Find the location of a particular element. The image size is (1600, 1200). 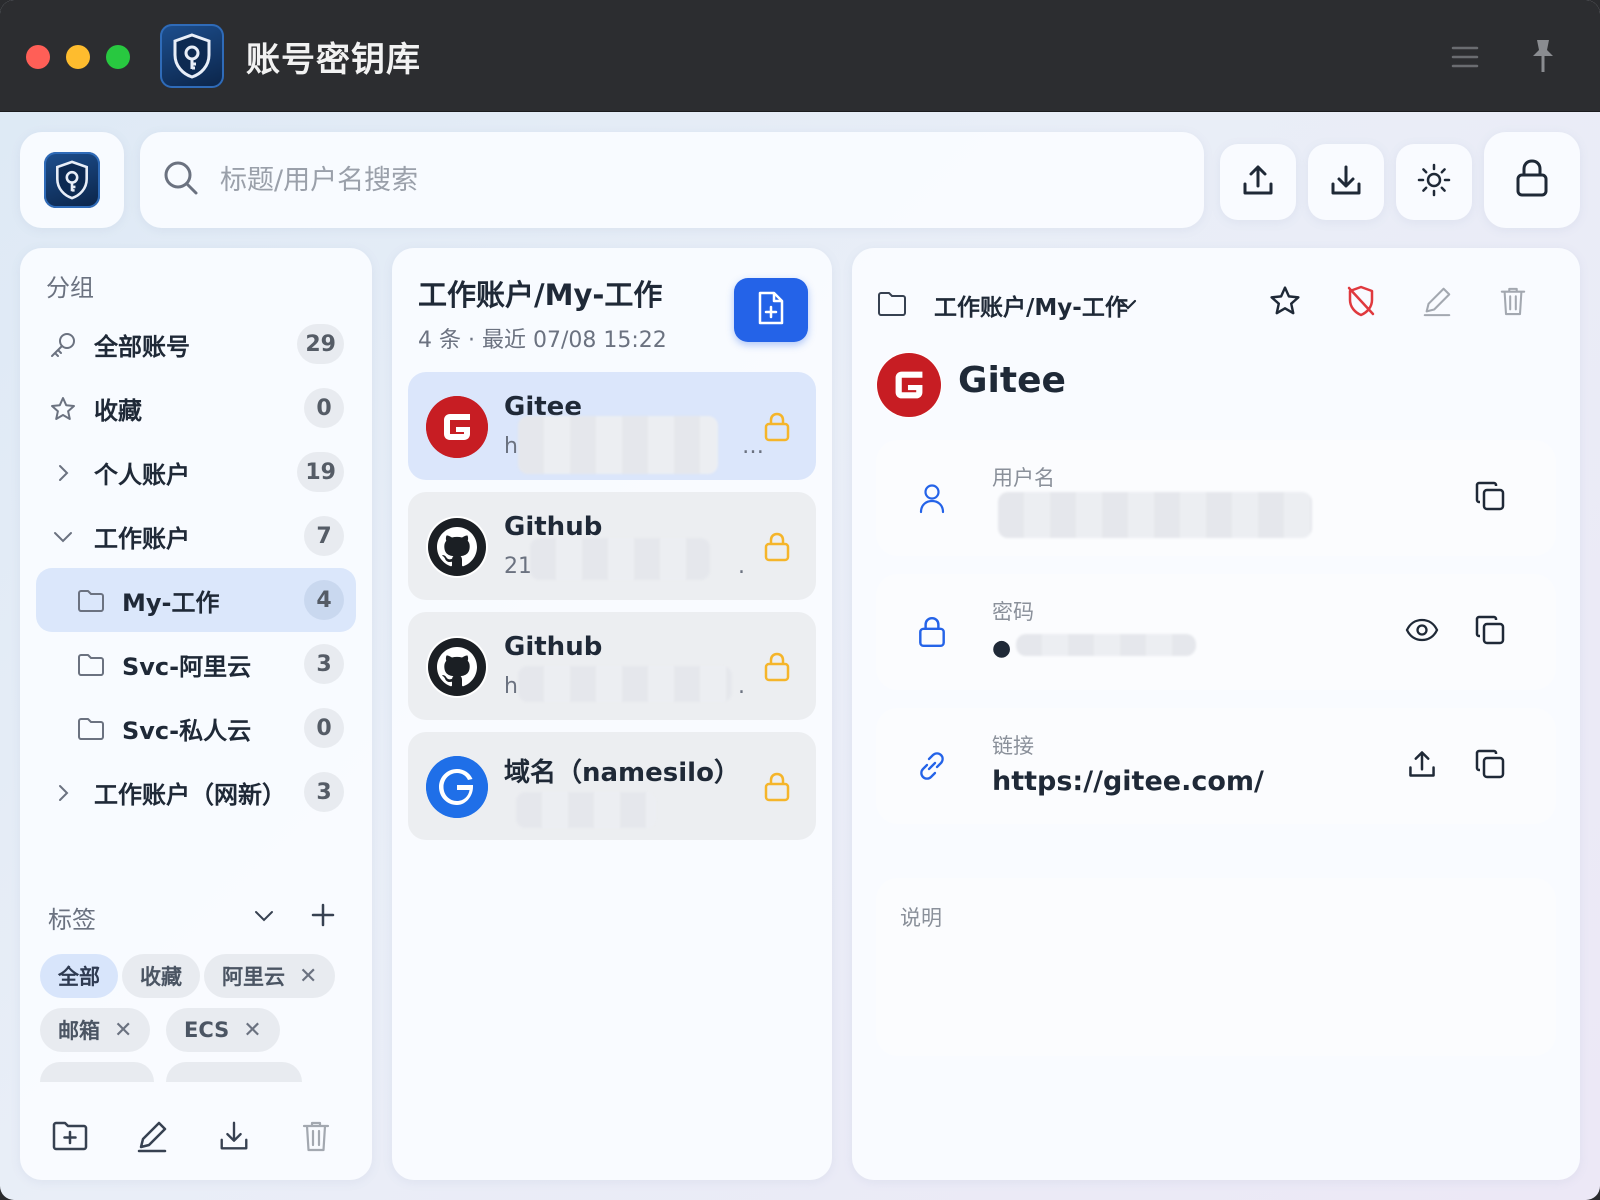

tag-chip-mailbox: 邮箱 ✕ is located at coordinates (95, 1030).